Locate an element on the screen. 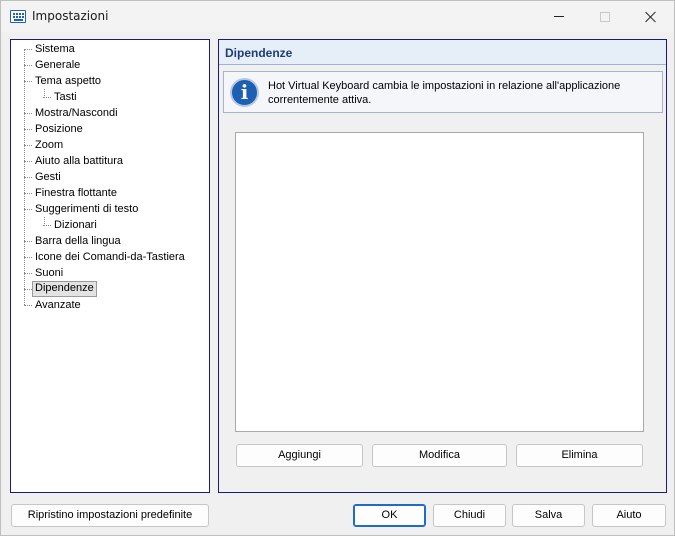 This screenshot has height=536, width=675. tree-item-tasti: Tasti is located at coordinates (61, 97).